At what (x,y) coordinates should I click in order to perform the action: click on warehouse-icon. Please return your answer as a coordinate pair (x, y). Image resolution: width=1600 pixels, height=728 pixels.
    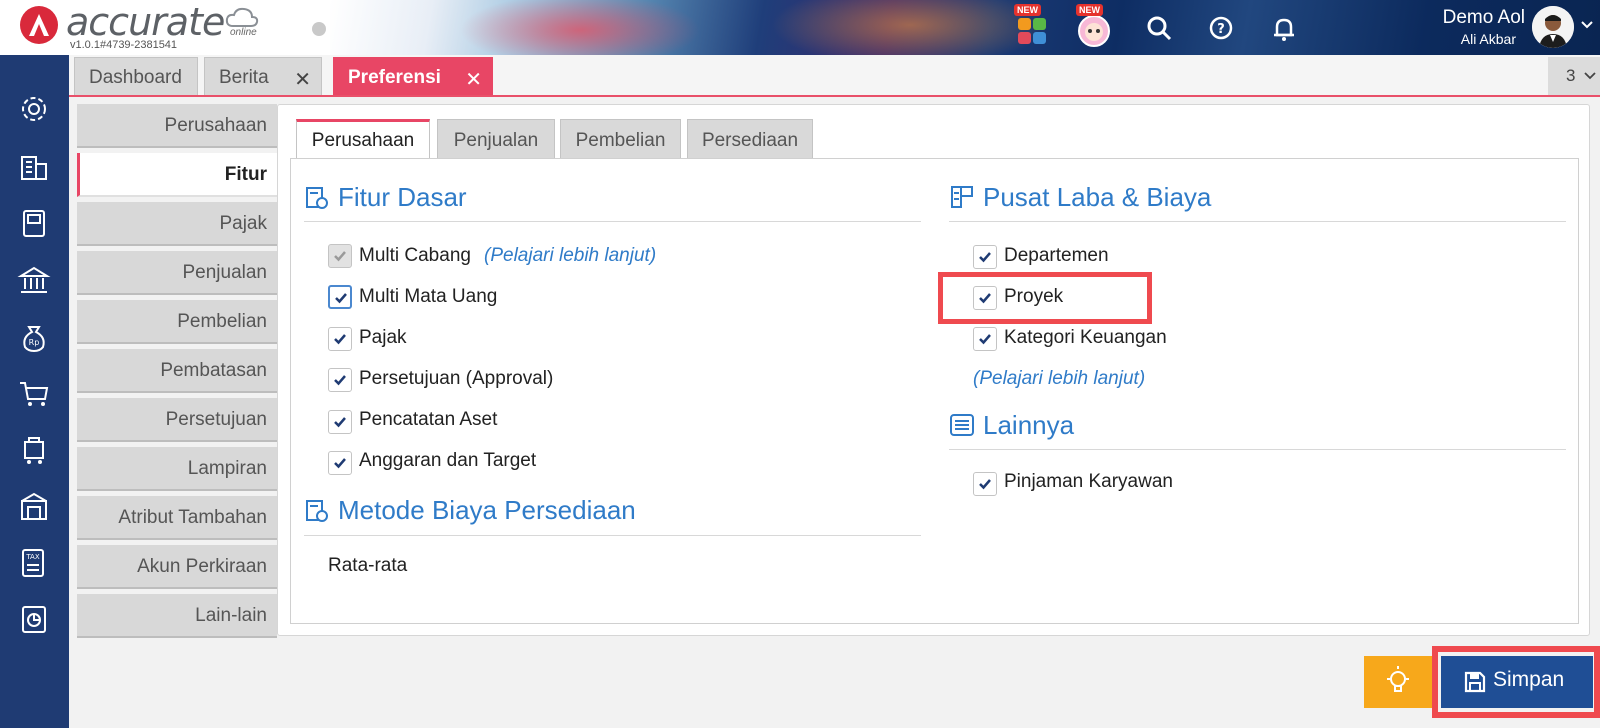
    Looking at the image, I should click on (34, 506).